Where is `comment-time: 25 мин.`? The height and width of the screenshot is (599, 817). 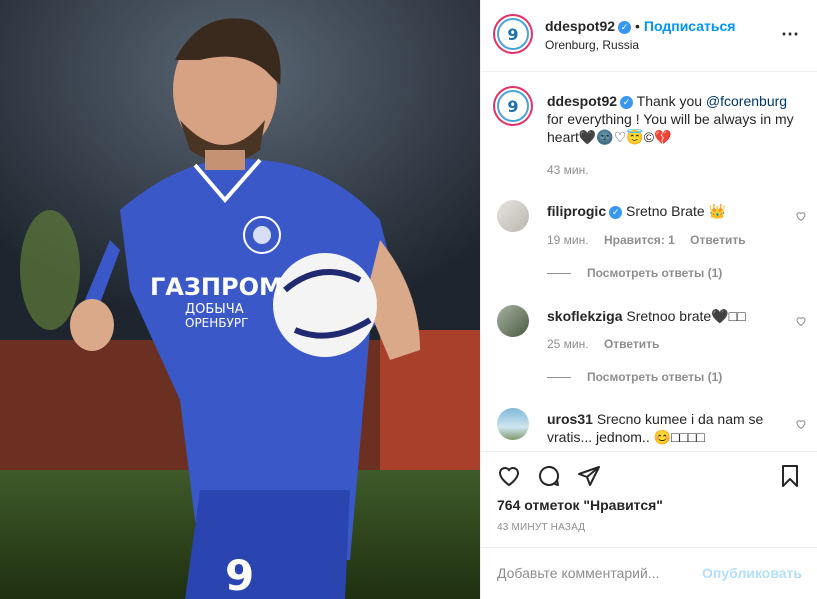 comment-time: 25 мин. is located at coordinates (568, 344).